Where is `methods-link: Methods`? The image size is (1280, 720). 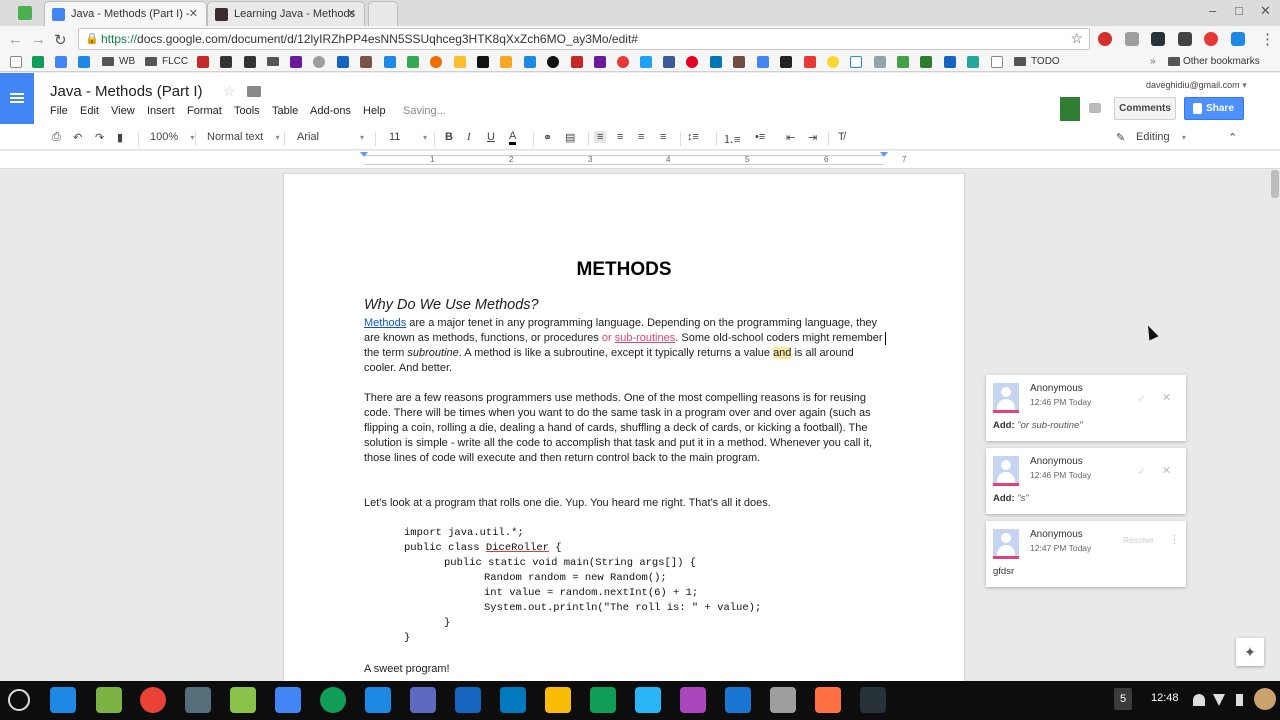 methods-link: Methods is located at coordinates (385, 323).